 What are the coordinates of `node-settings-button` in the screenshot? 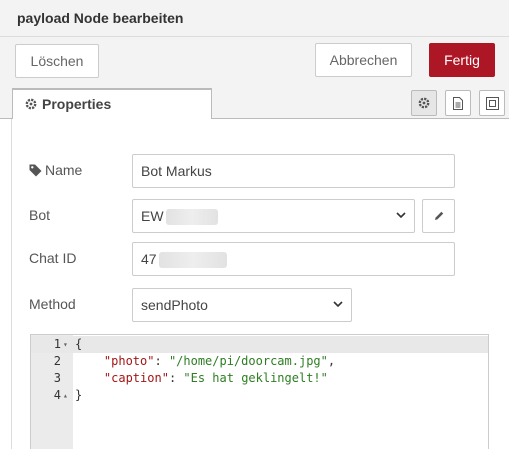 It's located at (424, 103).